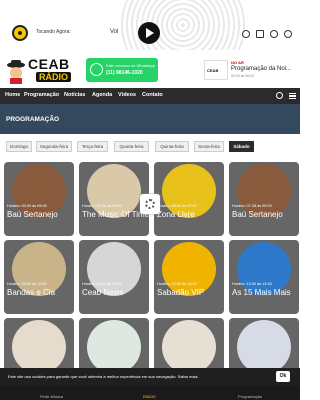 This screenshot has height=400, width=320. What do you see at coordinates (237, 62) in the screenshot?
I see `on-air-label: NO AR` at bounding box center [237, 62].